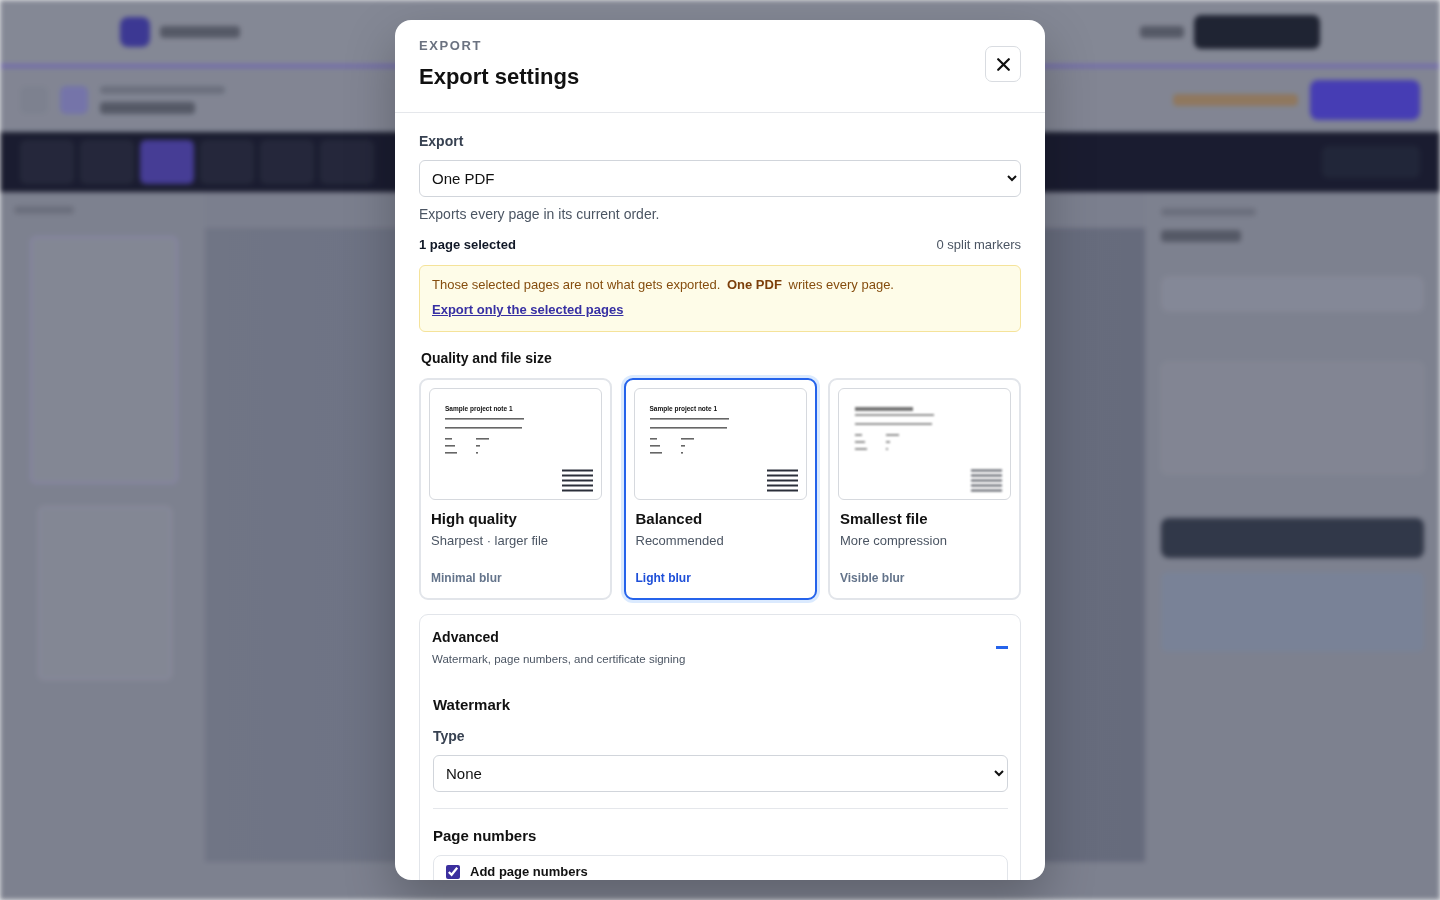 The width and height of the screenshot is (1440, 900). What do you see at coordinates (485, 836) in the screenshot?
I see `page-numbers-heading: Page numbers` at bounding box center [485, 836].